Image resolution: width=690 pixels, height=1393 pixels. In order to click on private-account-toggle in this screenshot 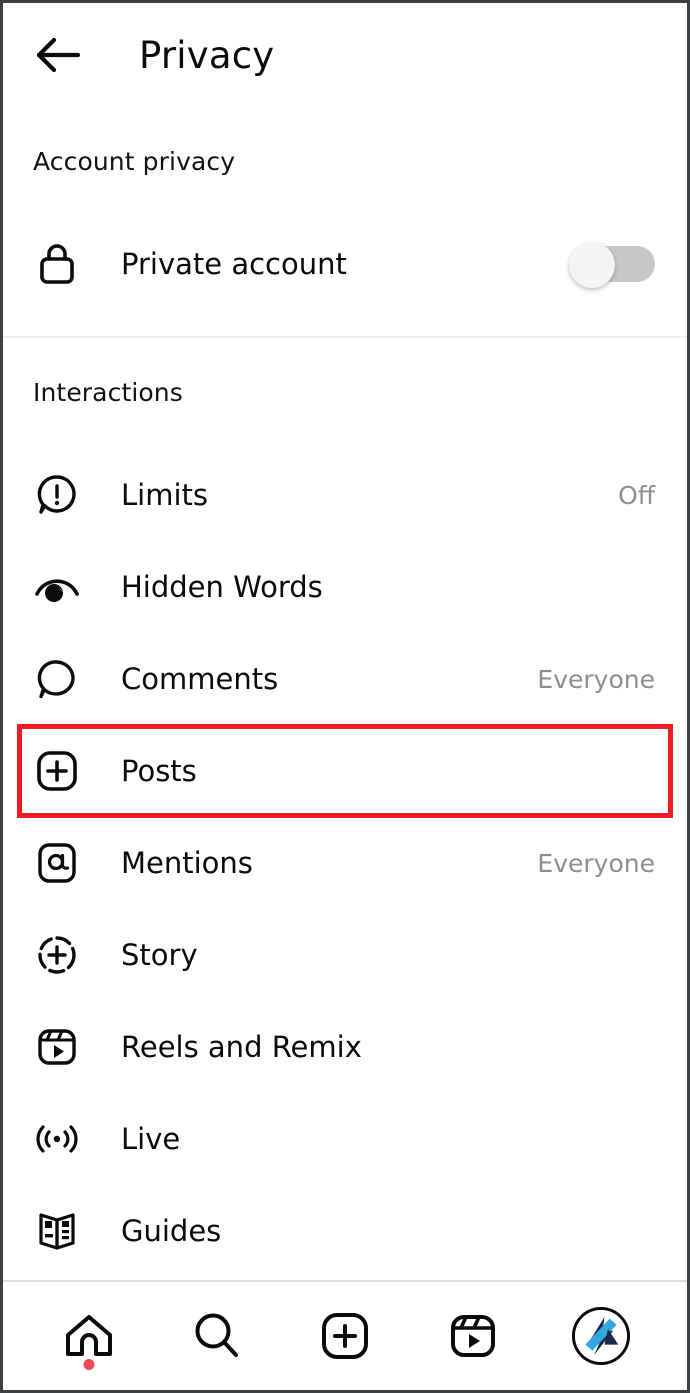, I will do `click(612, 265)`.